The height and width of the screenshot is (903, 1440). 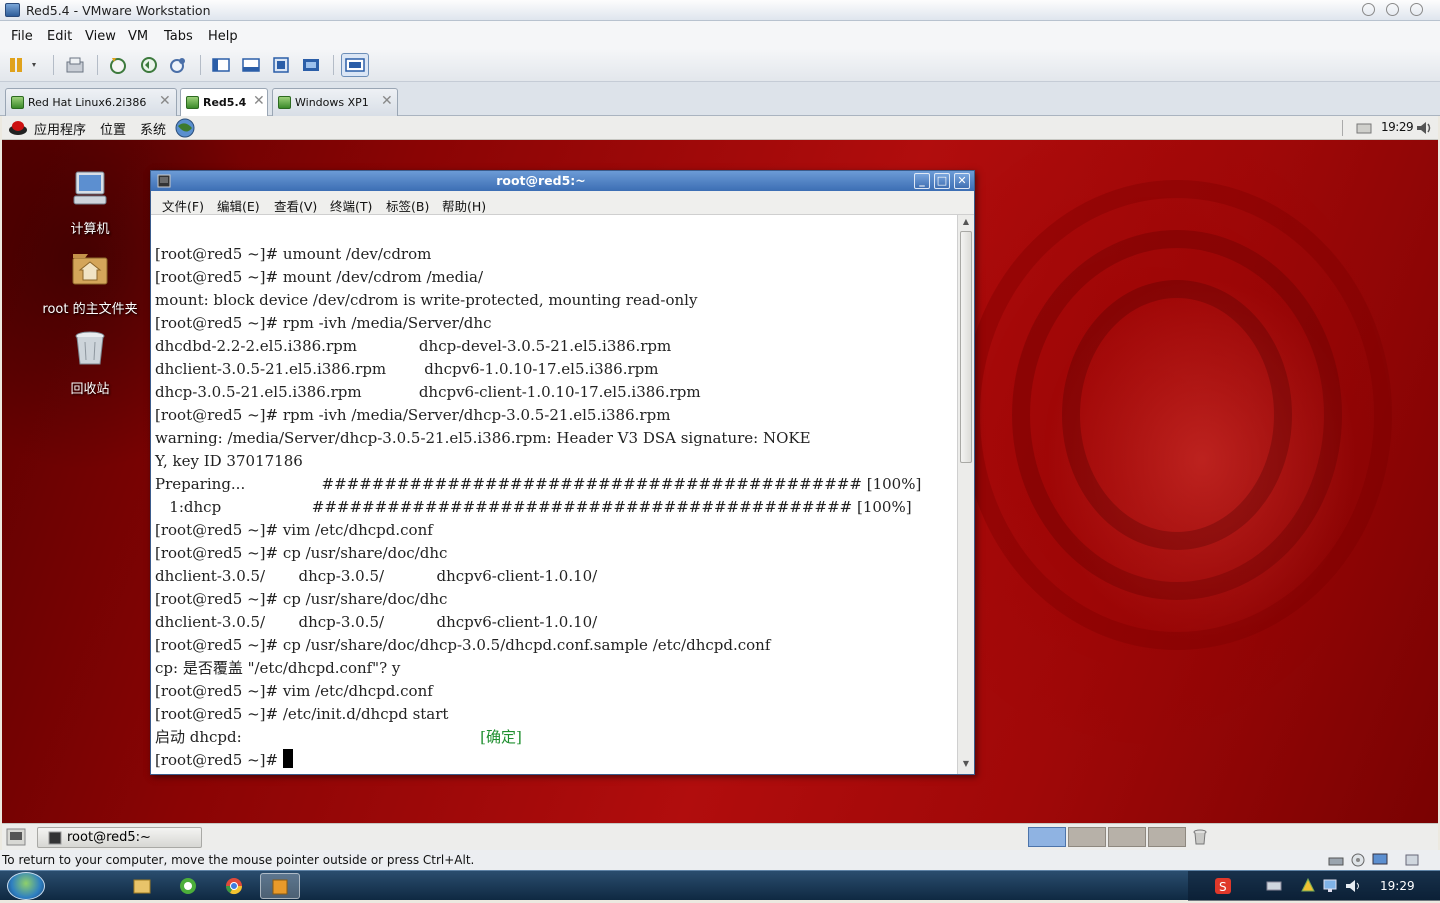 I want to click on display-device-icon, so click(x=1380, y=860).